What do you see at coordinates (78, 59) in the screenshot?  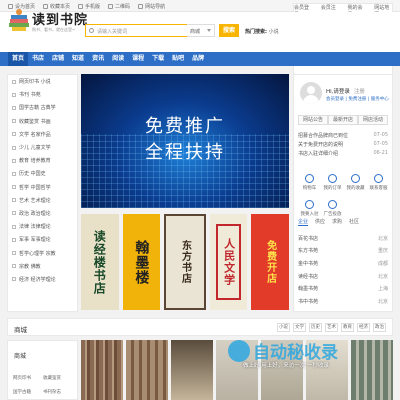 I see `nav-item: 知道` at bounding box center [78, 59].